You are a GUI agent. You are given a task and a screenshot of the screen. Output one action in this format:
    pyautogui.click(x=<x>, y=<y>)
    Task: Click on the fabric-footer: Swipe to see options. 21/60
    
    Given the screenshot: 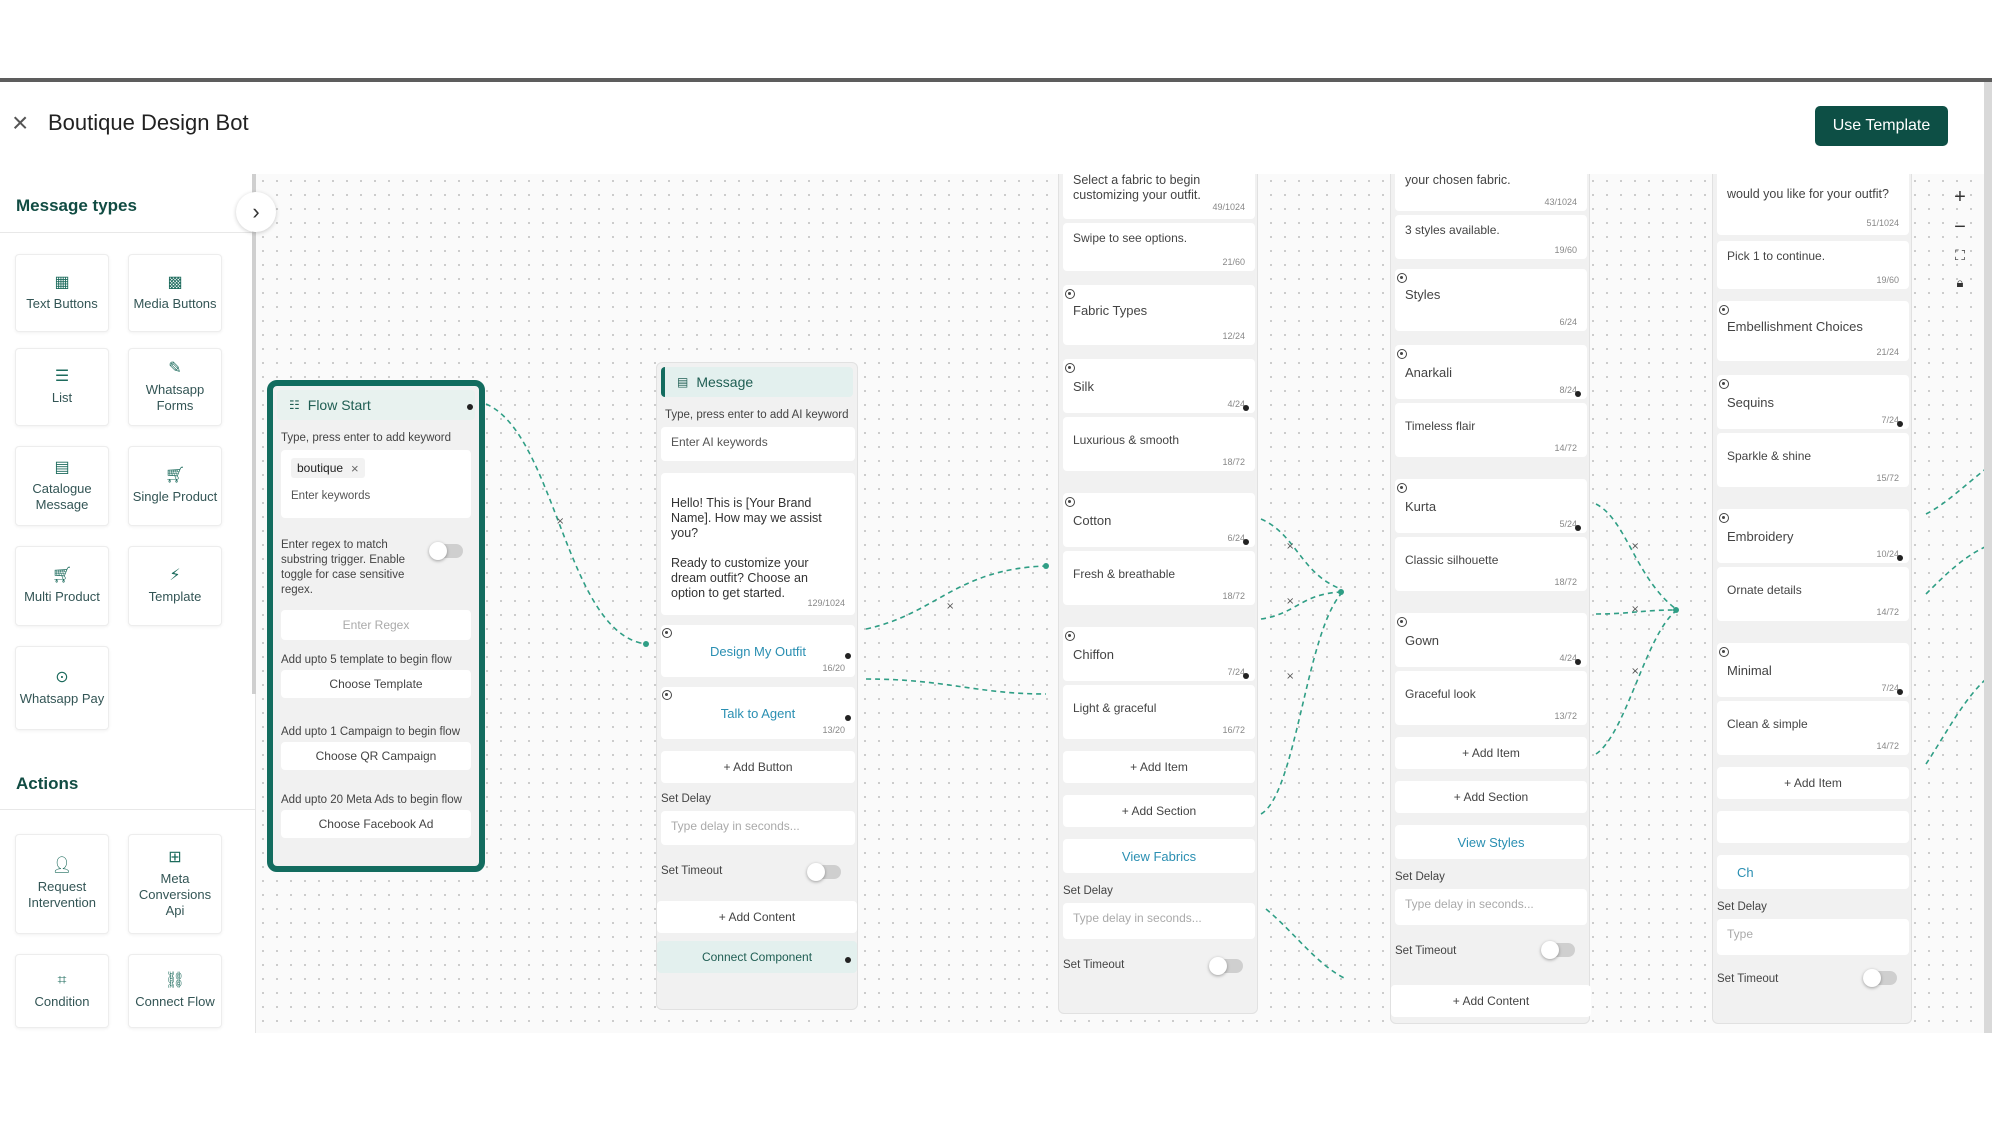 What is the action you would take?
    pyautogui.click(x=1159, y=247)
    